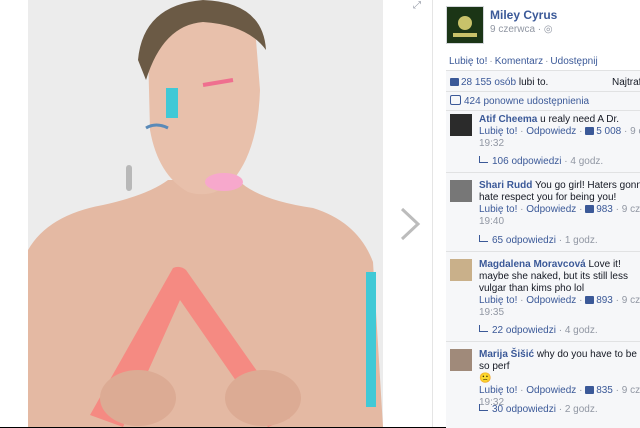 This screenshot has height=428, width=640. Describe the element at coordinates (410, 224) in the screenshot. I see `next-photo-arrow-icon` at that location.